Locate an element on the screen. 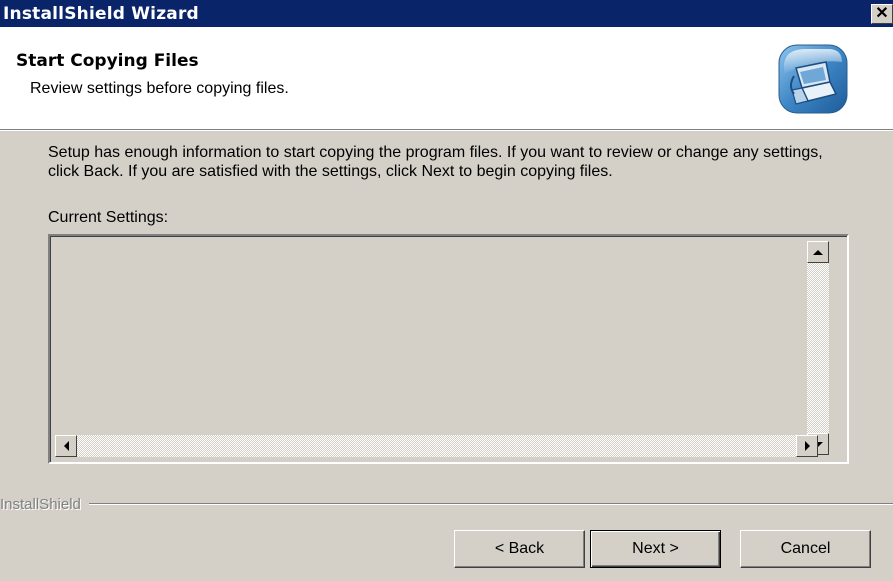  computer-install-icon is located at coordinates (813, 79).